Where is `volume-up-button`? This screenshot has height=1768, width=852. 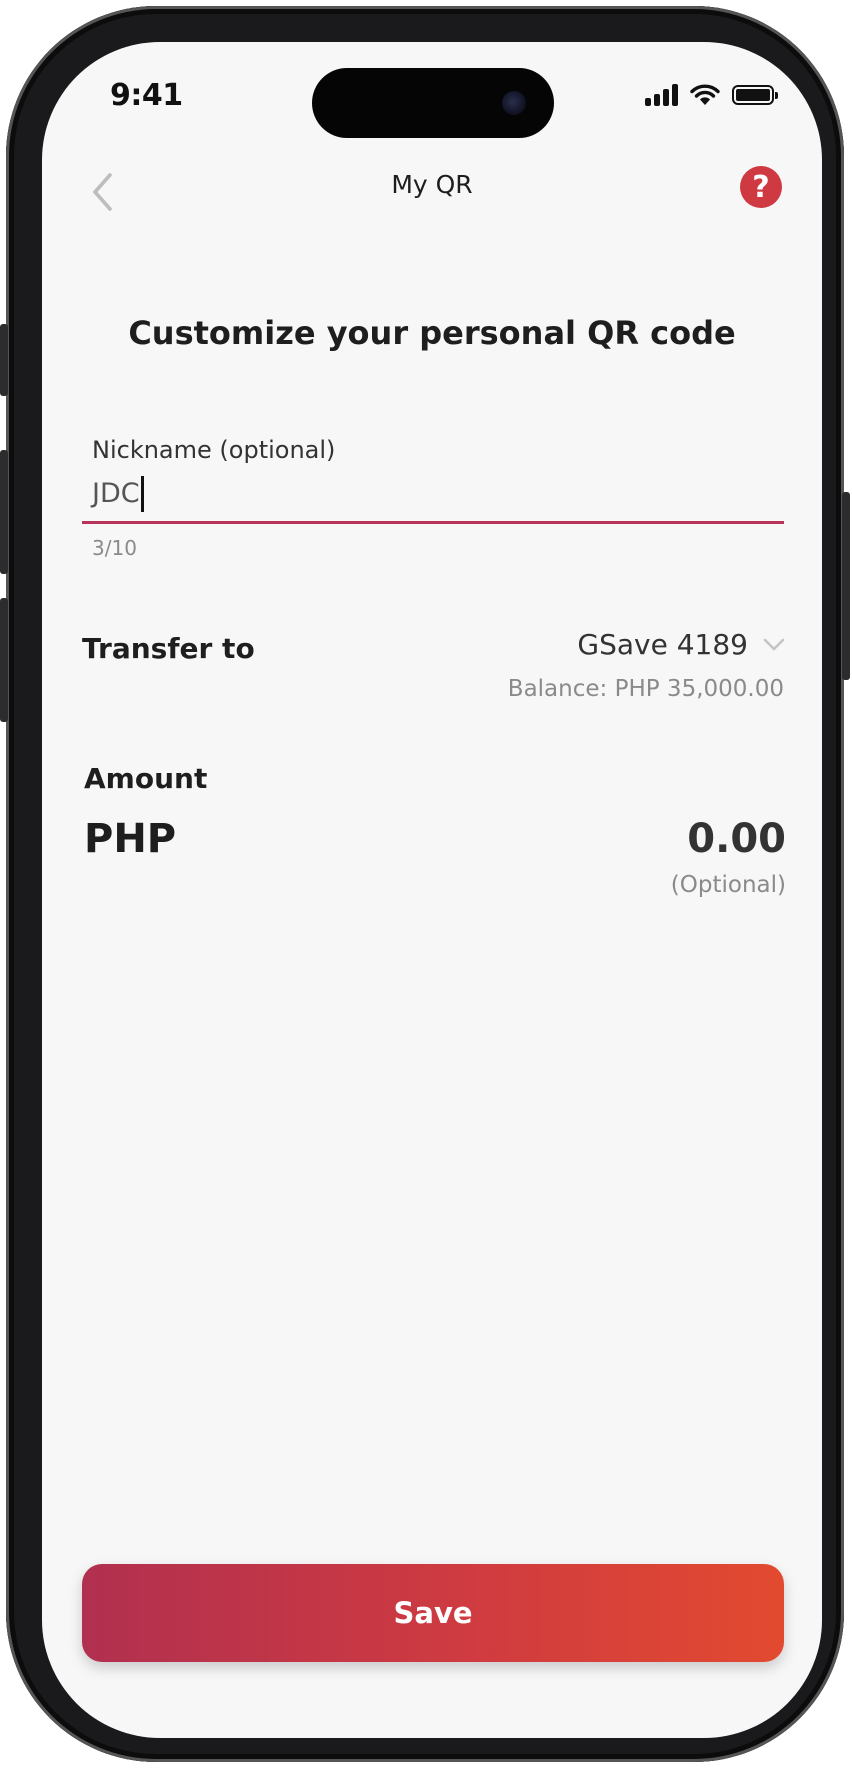 volume-up-button is located at coordinates (4, 512).